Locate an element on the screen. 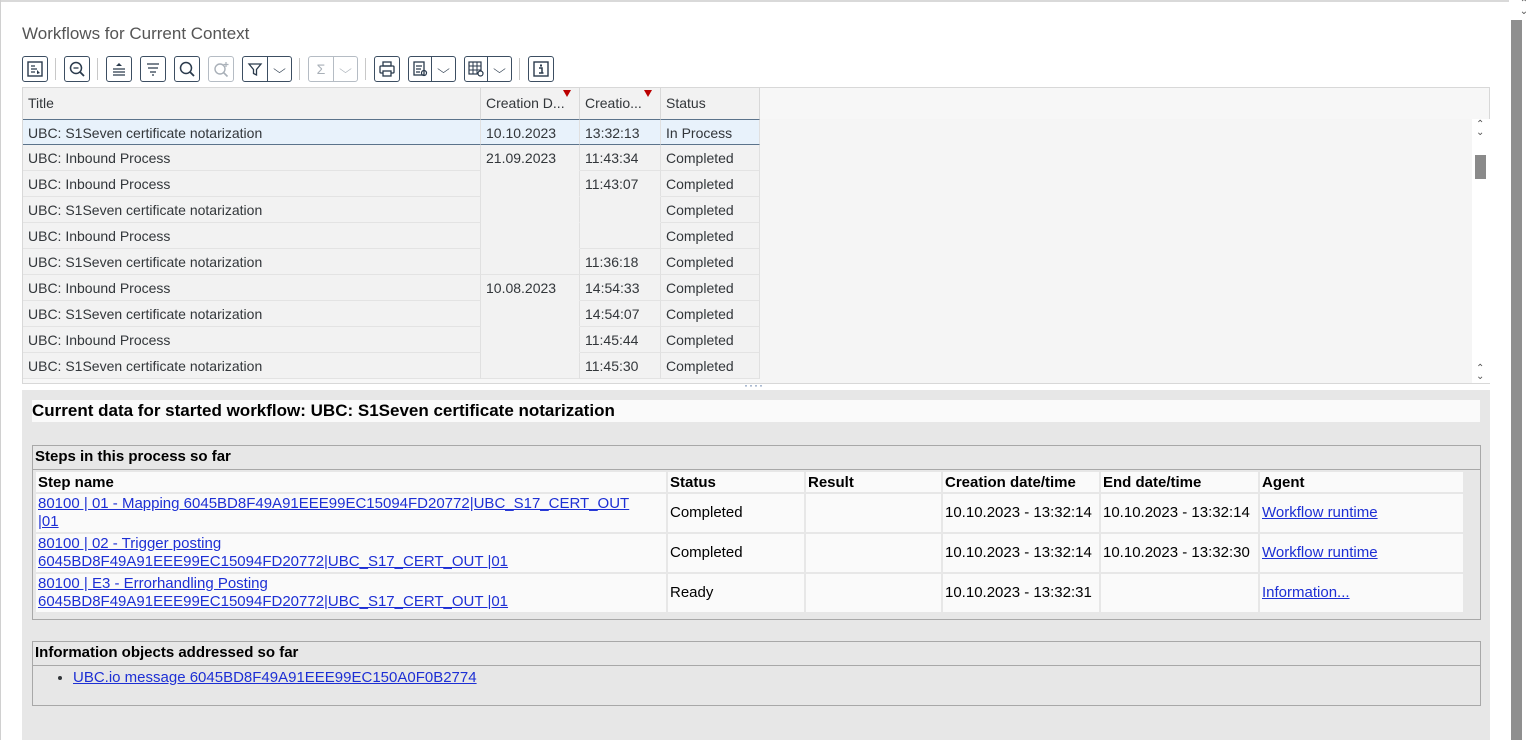 Image resolution: width=1537 pixels, height=740 pixels. column-header-status: Status is located at coordinates (710, 103).